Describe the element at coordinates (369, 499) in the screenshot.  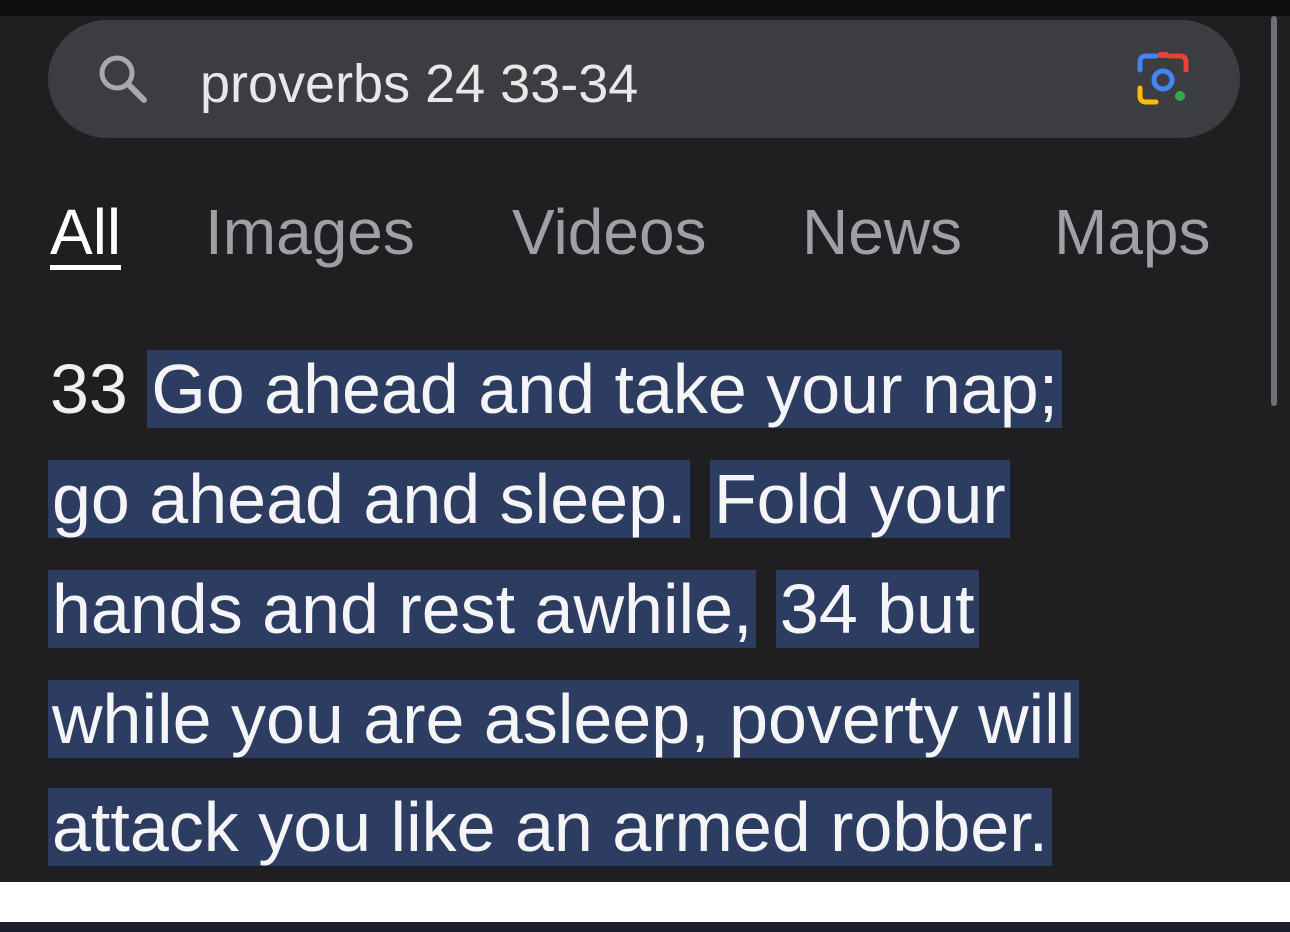
I see `highlighted-text: go ahead and sleep.` at that location.